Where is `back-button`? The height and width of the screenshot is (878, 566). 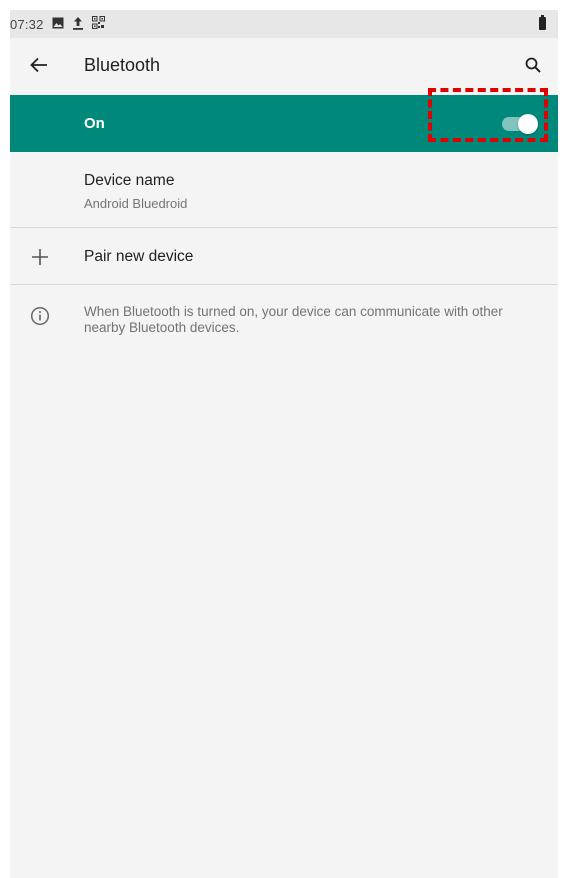
back-button is located at coordinates (39, 67).